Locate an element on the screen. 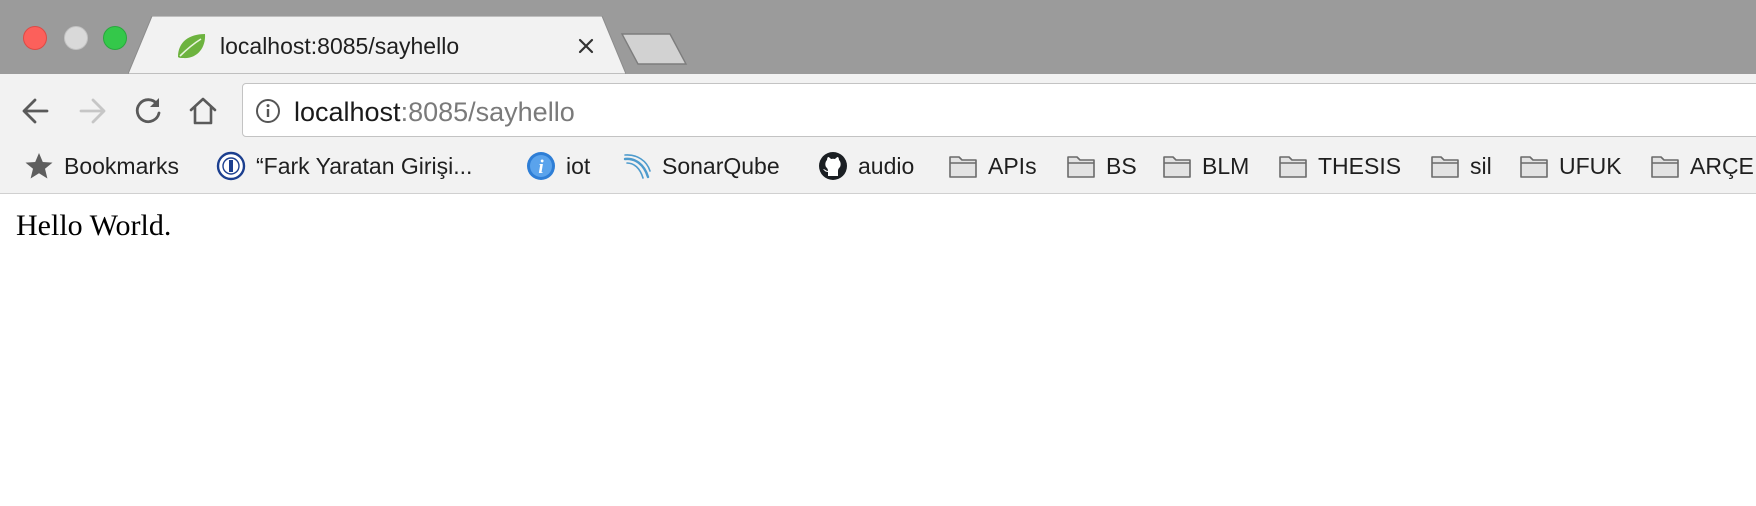 This screenshot has height=506, width=1756. info-badge-icon: i is located at coordinates (541, 166).